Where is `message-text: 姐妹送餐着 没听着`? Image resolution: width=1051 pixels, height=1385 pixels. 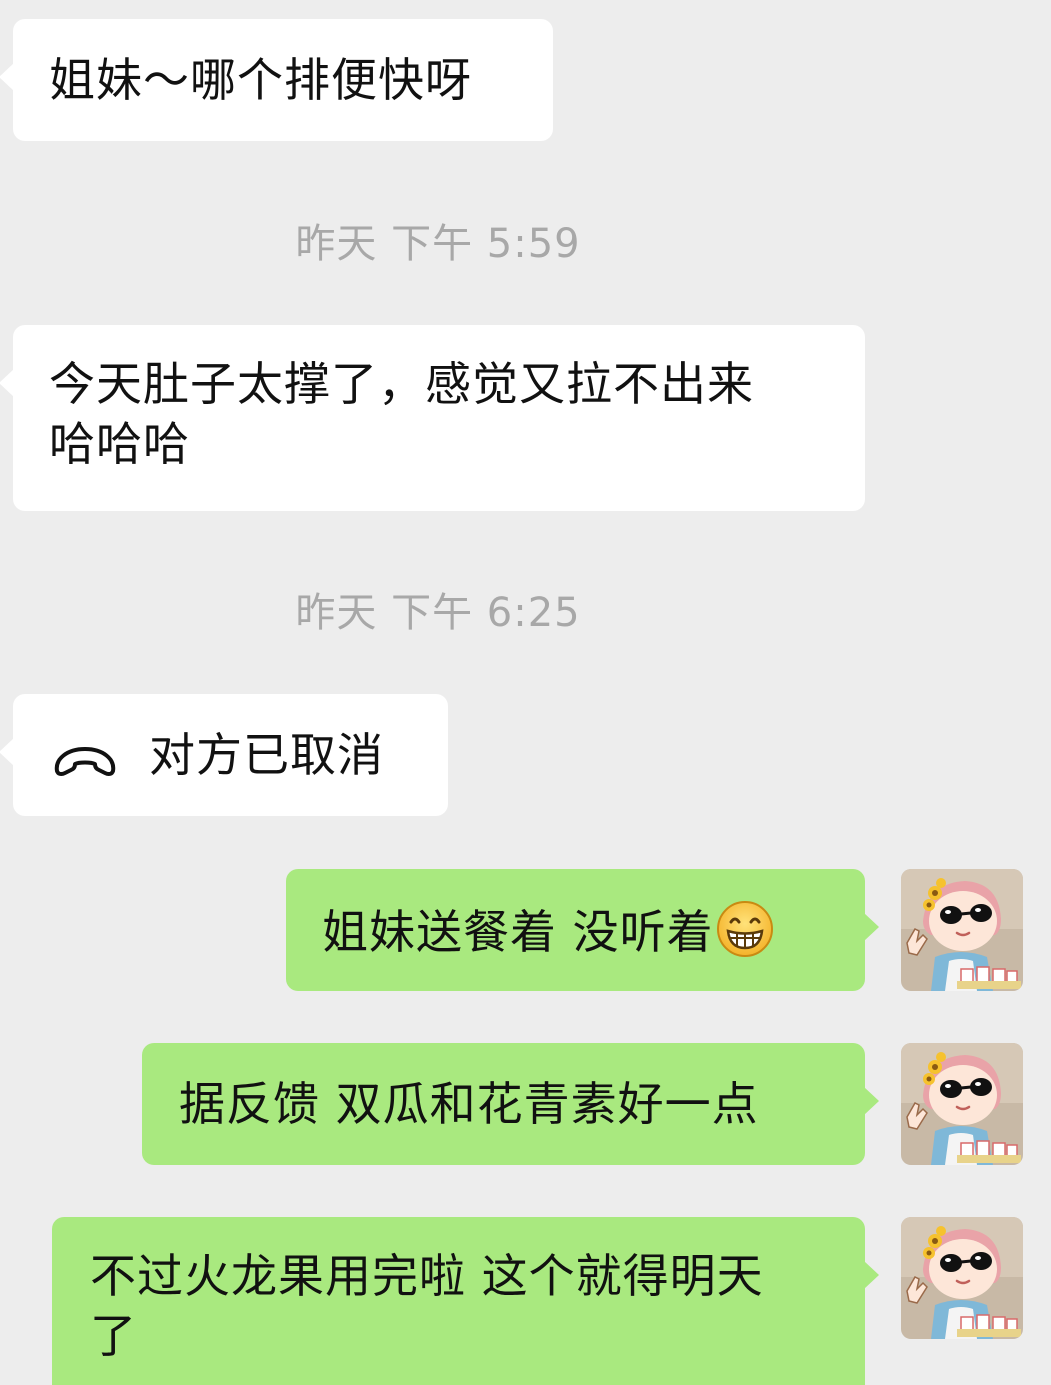
message-text: 姐妹送餐着 没听着 is located at coordinates (518, 932).